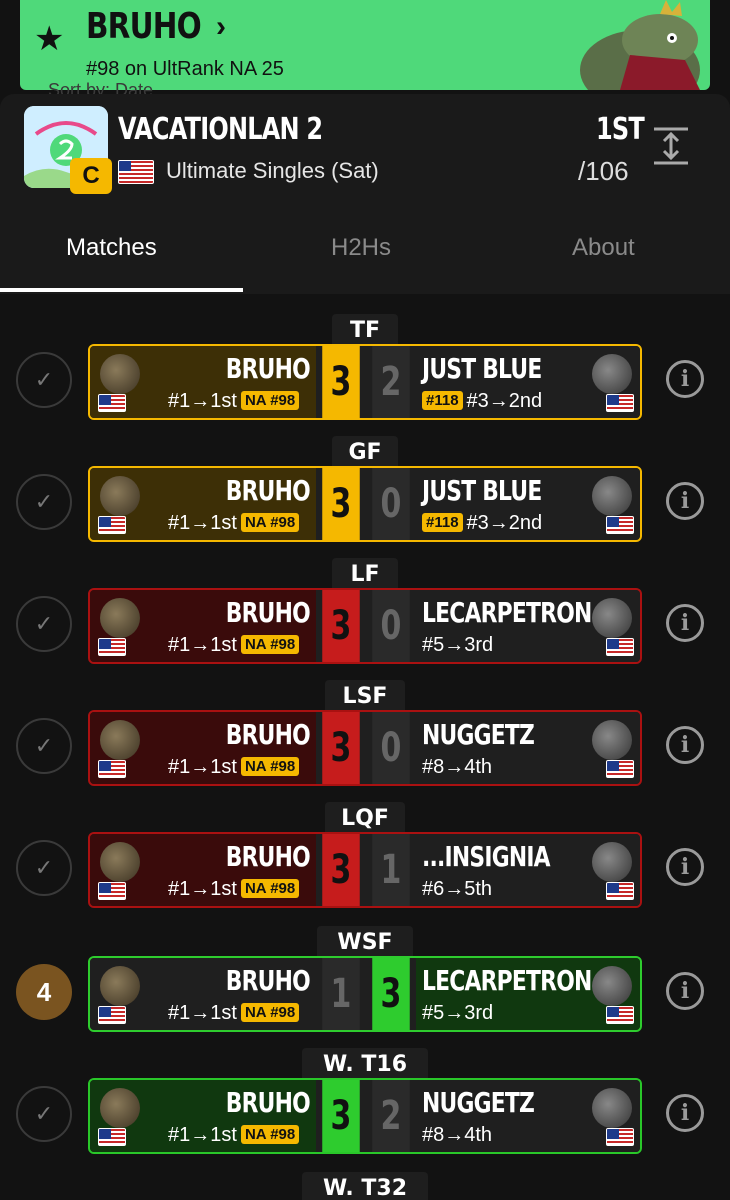 The height and width of the screenshot is (1200, 730). Describe the element at coordinates (49, 39) in the screenshot. I see `star-icon: ★` at that location.